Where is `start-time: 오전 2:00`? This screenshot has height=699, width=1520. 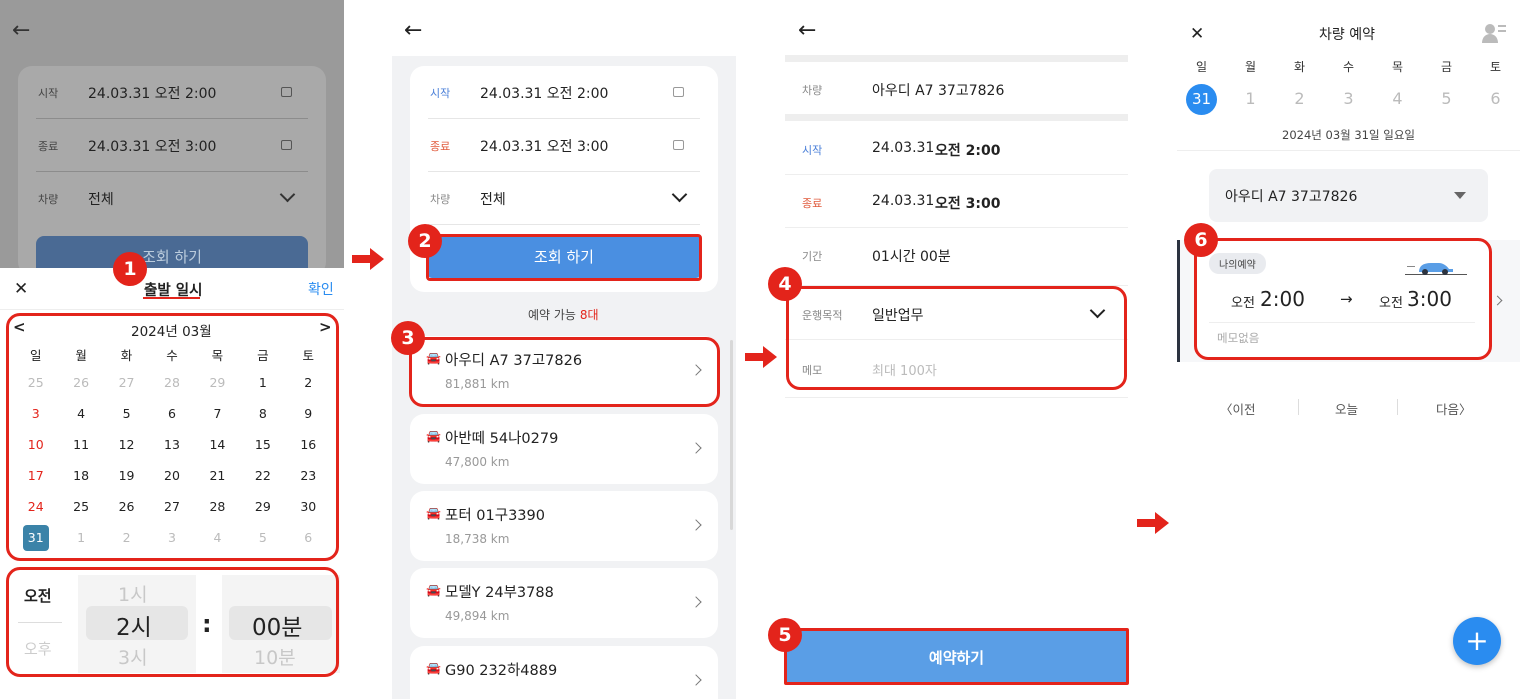
start-time: 오전 2:00 is located at coordinates (968, 151).